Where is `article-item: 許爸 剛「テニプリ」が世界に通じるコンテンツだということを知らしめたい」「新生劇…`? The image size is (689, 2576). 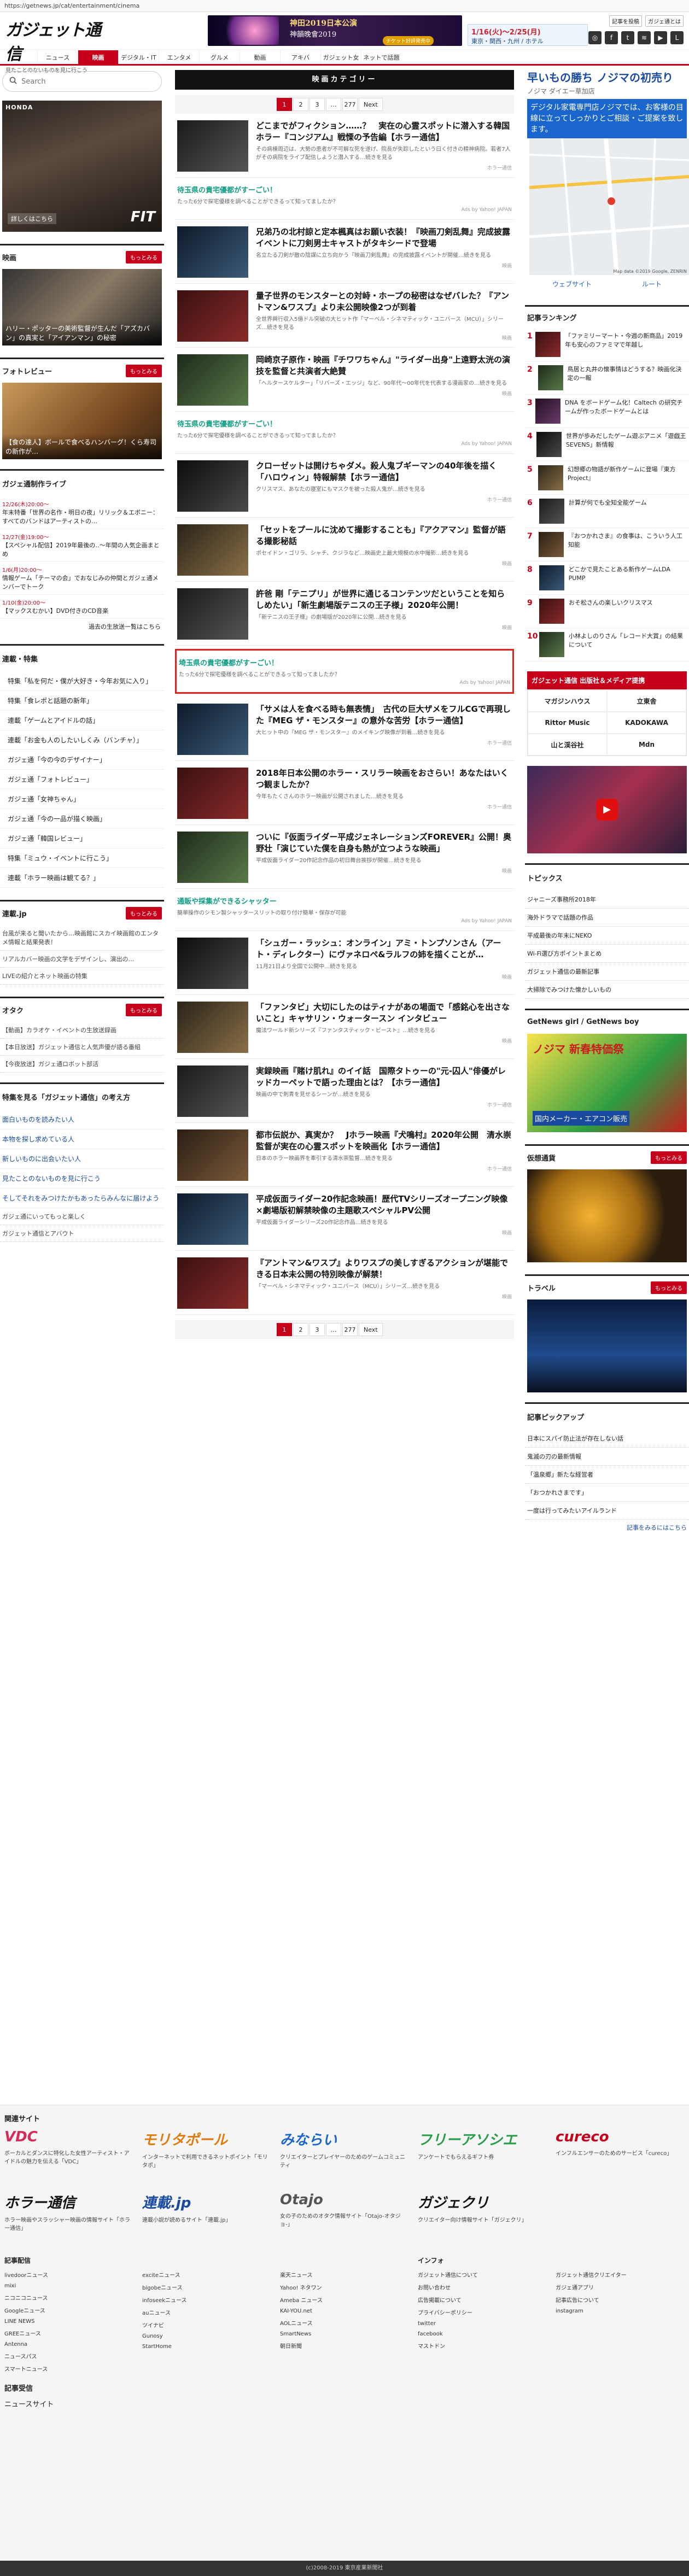 article-item: 許爸 剛「テニプリ」が世界に通じるコンテンツだということを知らしめたい」「新生劇… is located at coordinates (344, 614).